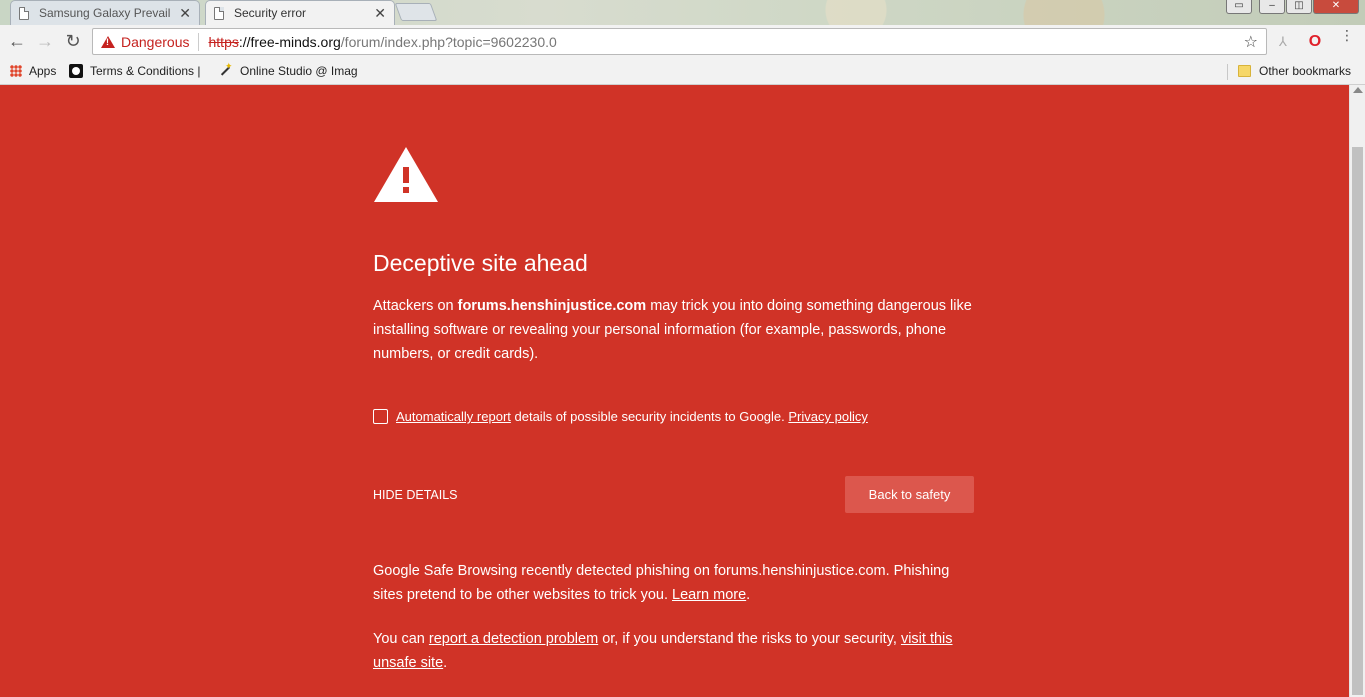 This screenshot has width=1365, height=697. Describe the element at coordinates (1347, 35) in the screenshot. I see `browser-menu-icon: ⋮` at that location.